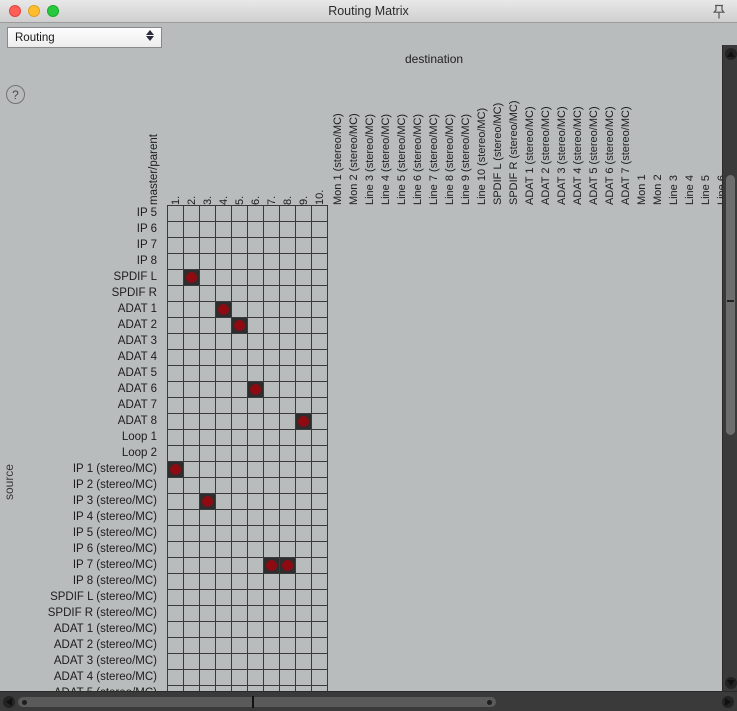 The height and width of the screenshot is (711, 737). I want to click on source-row-label: ADAT 3, so click(81, 341).